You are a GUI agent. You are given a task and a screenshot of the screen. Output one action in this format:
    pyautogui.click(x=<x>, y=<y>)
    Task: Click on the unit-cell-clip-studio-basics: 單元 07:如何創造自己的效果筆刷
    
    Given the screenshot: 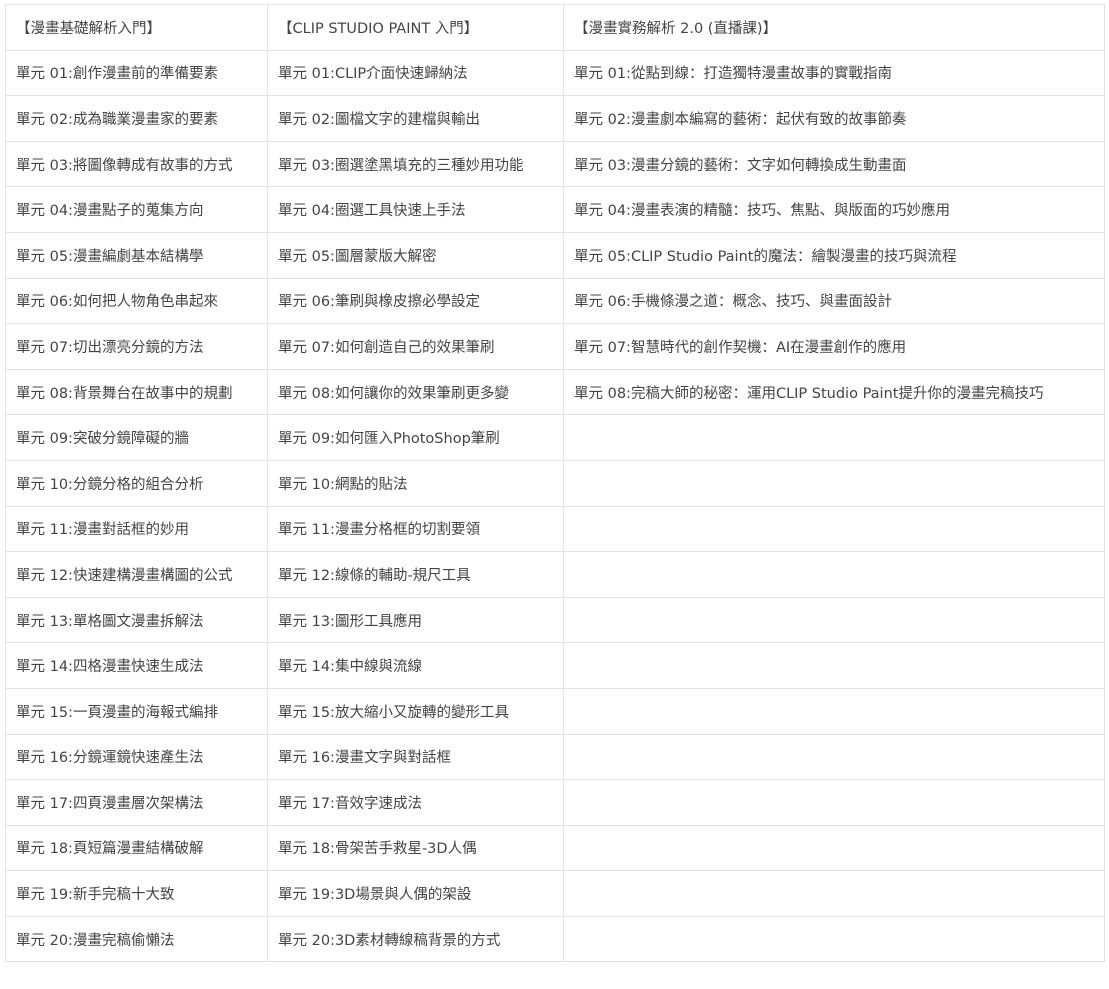 What is the action you would take?
    pyautogui.click(x=415, y=346)
    